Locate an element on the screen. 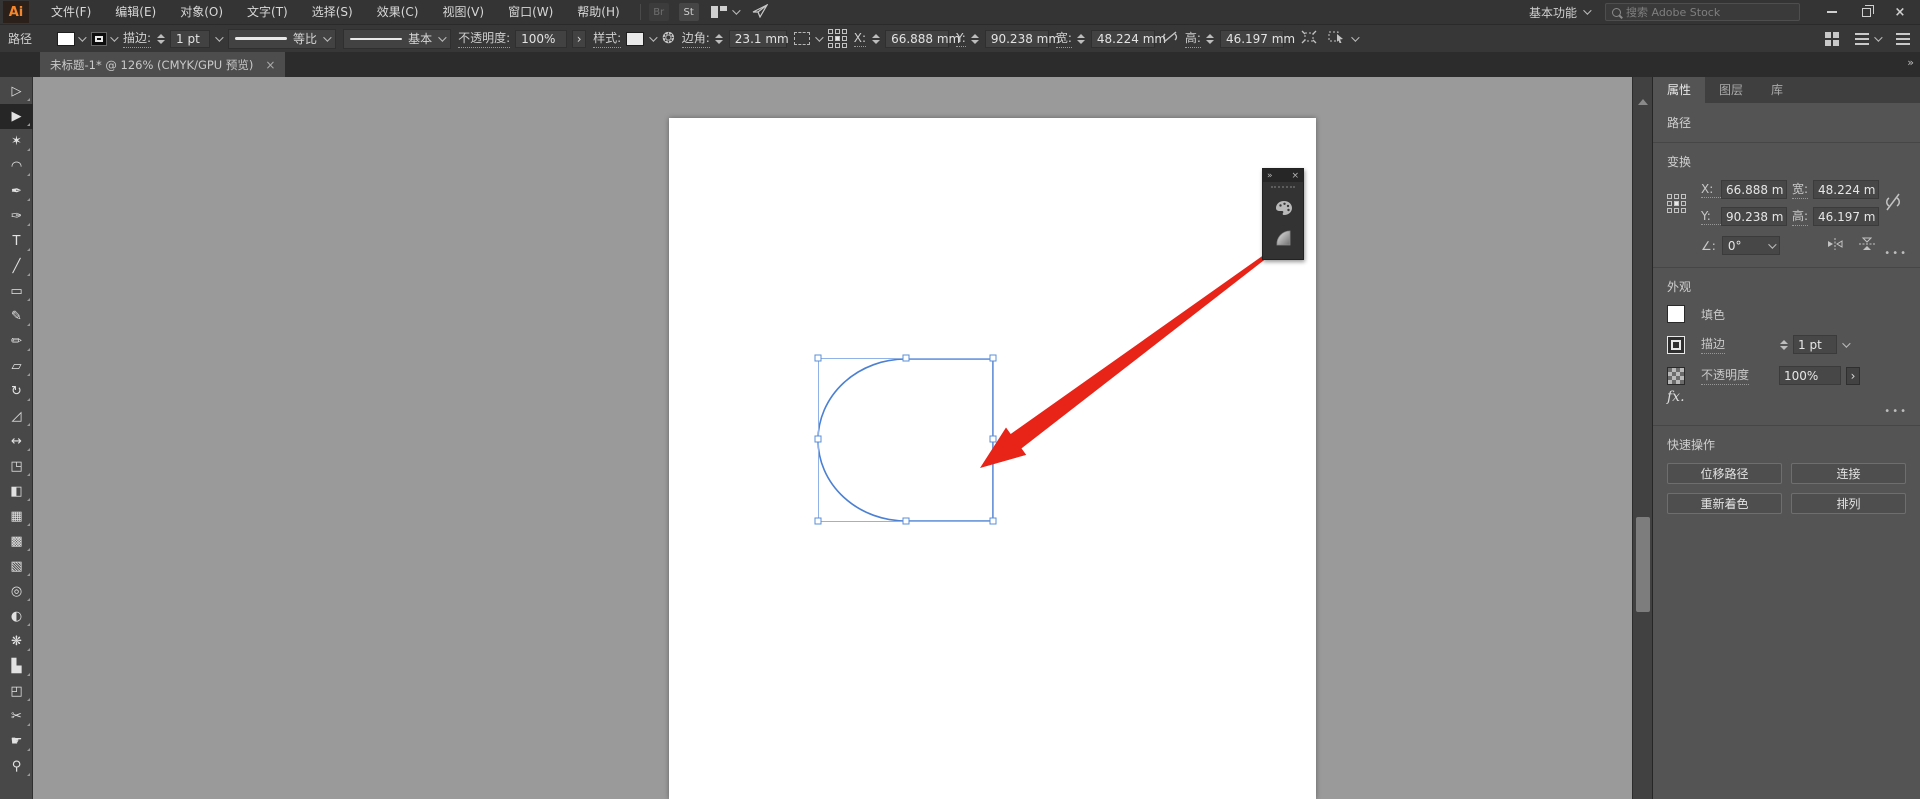 Image resolution: width=1920 pixels, height=799 pixels. fill-label: 填色 is located at coordinates (1740, 314).